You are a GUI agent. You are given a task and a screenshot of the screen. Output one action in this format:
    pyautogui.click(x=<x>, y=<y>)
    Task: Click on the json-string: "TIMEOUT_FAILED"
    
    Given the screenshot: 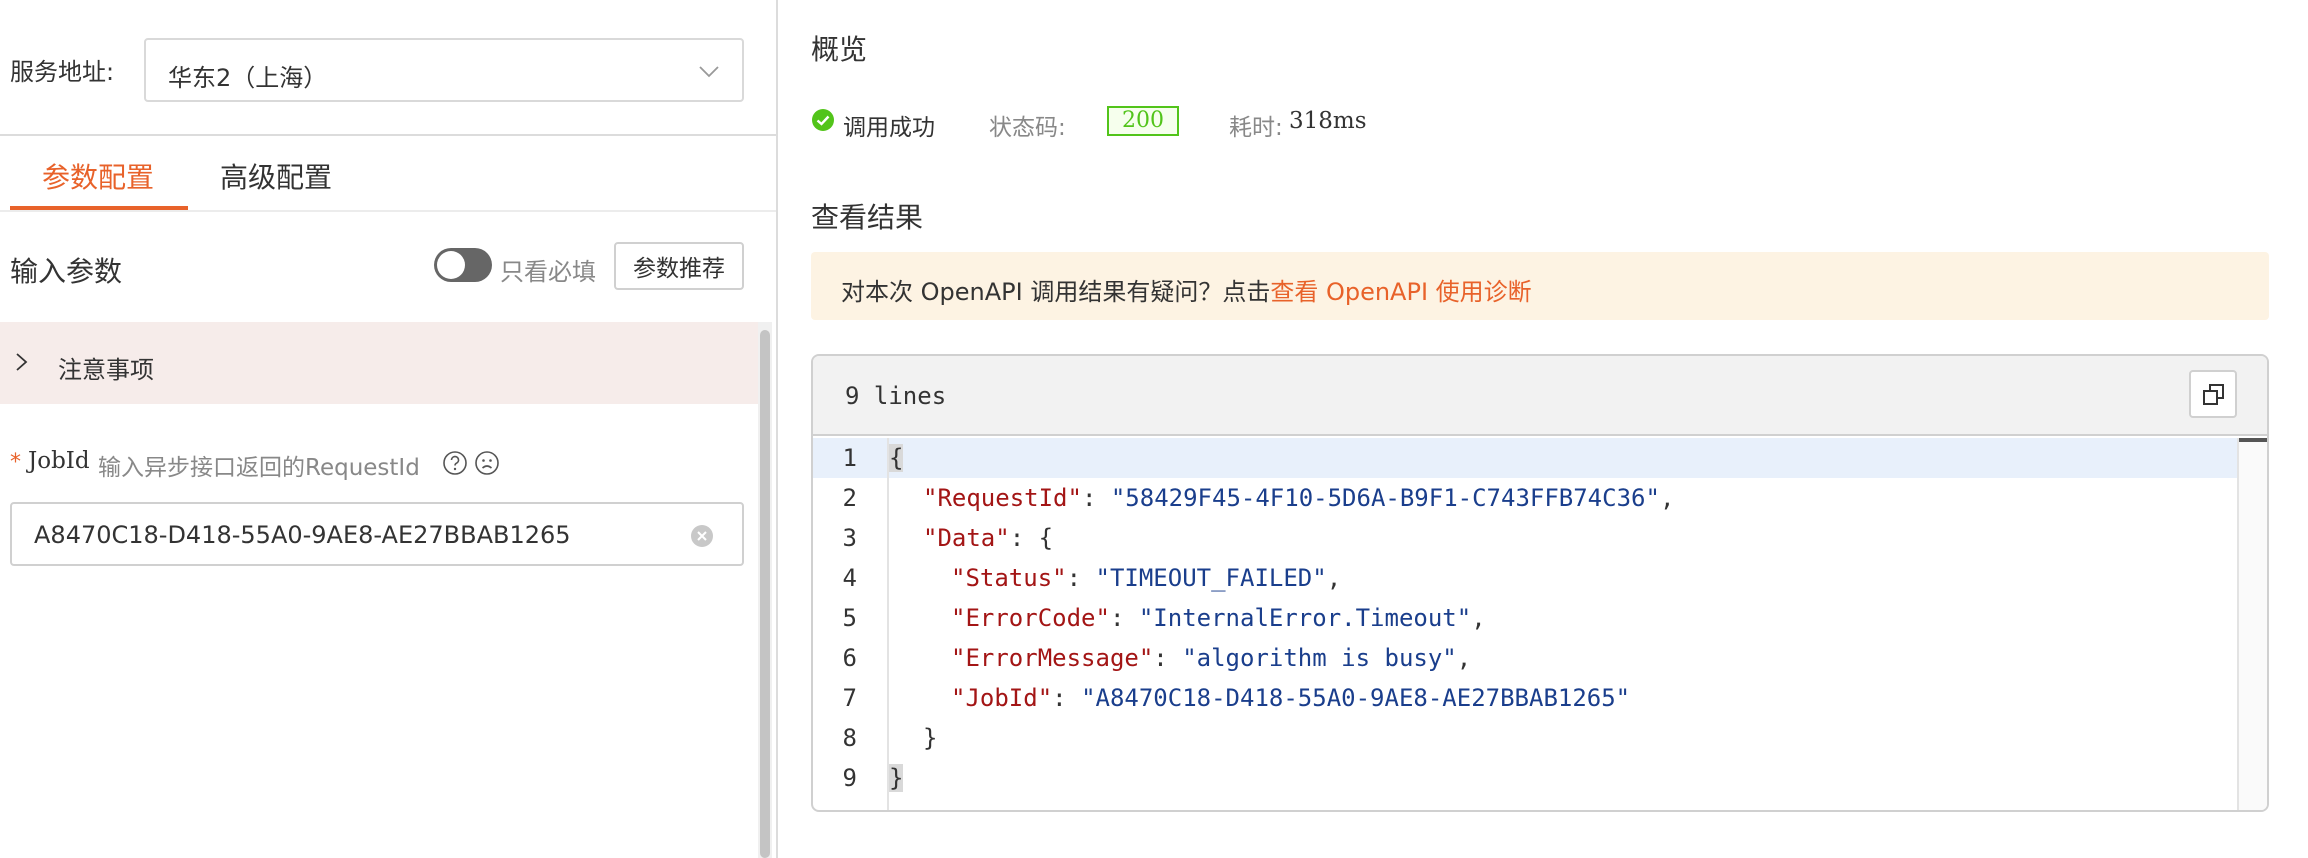 What is the action you would take?
    pyautogui.click(x=1211, y=578)
    